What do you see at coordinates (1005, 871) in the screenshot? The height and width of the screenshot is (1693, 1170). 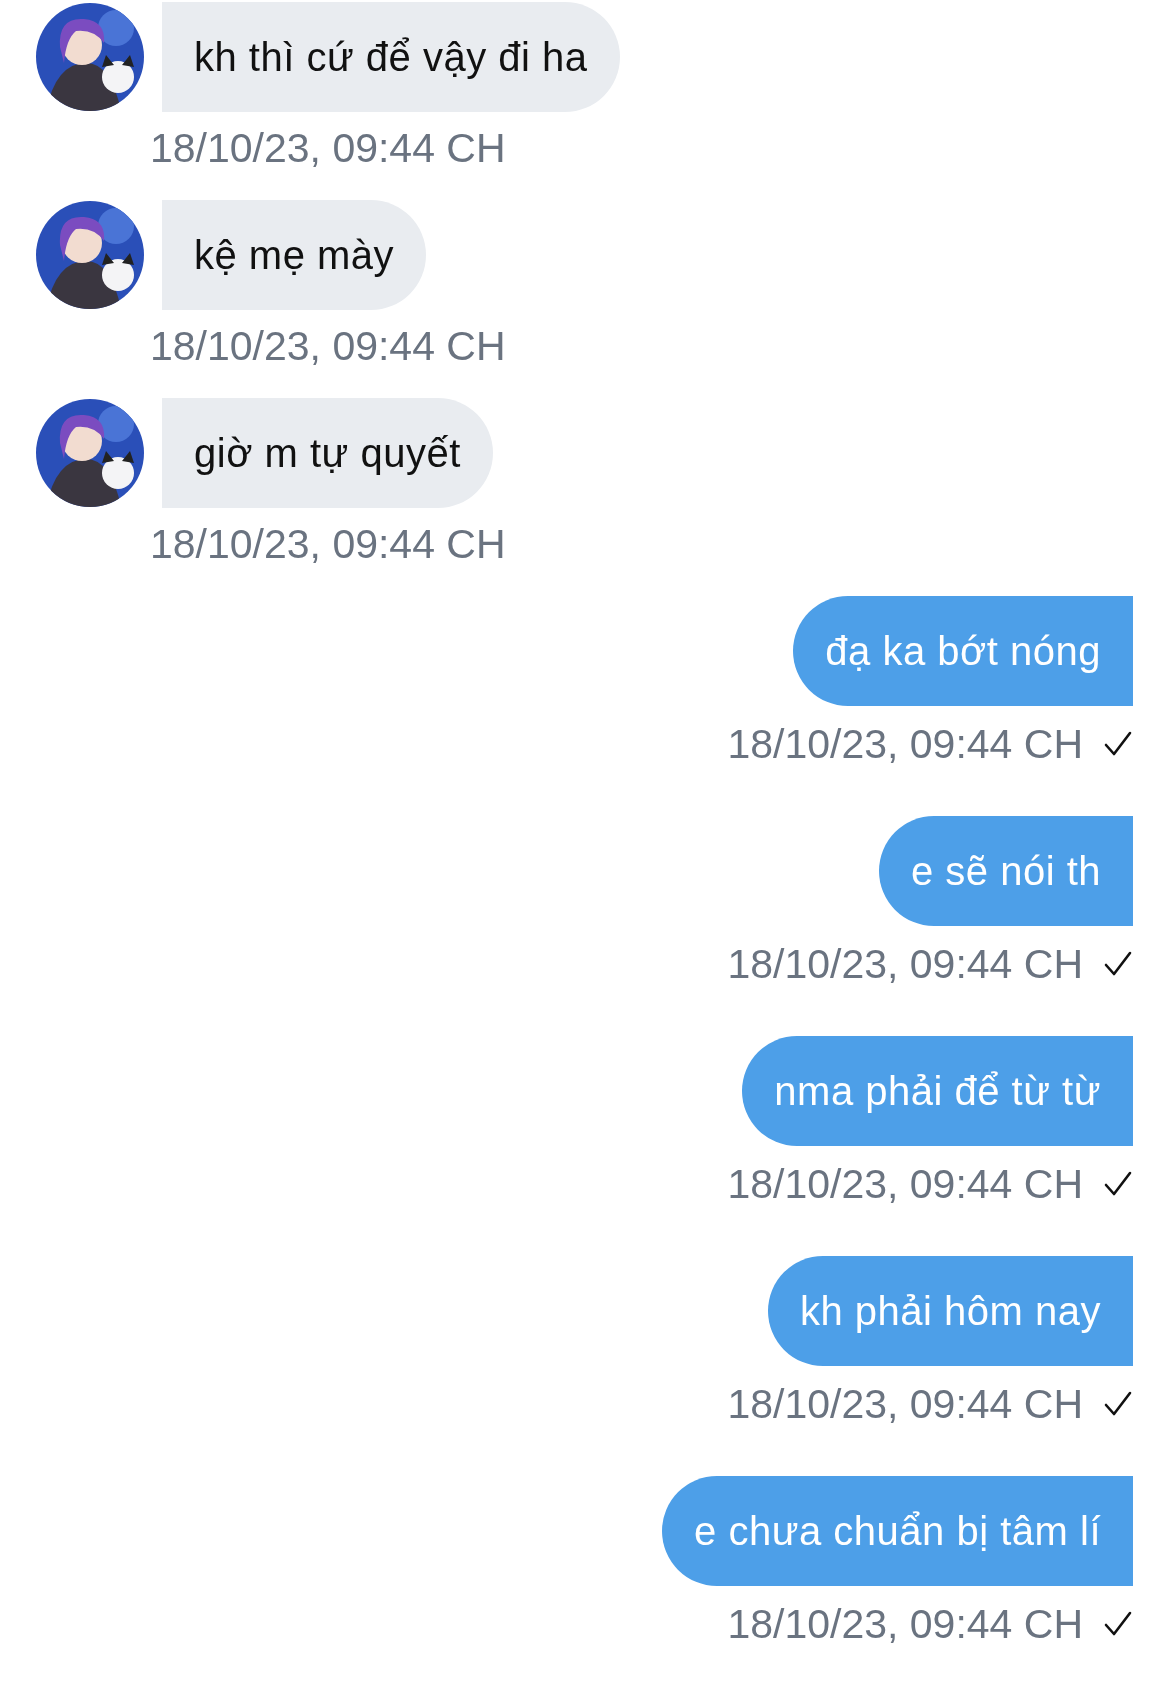 I see `message-bubble: e sẽ nói th` at bounding box center [1005, 871].